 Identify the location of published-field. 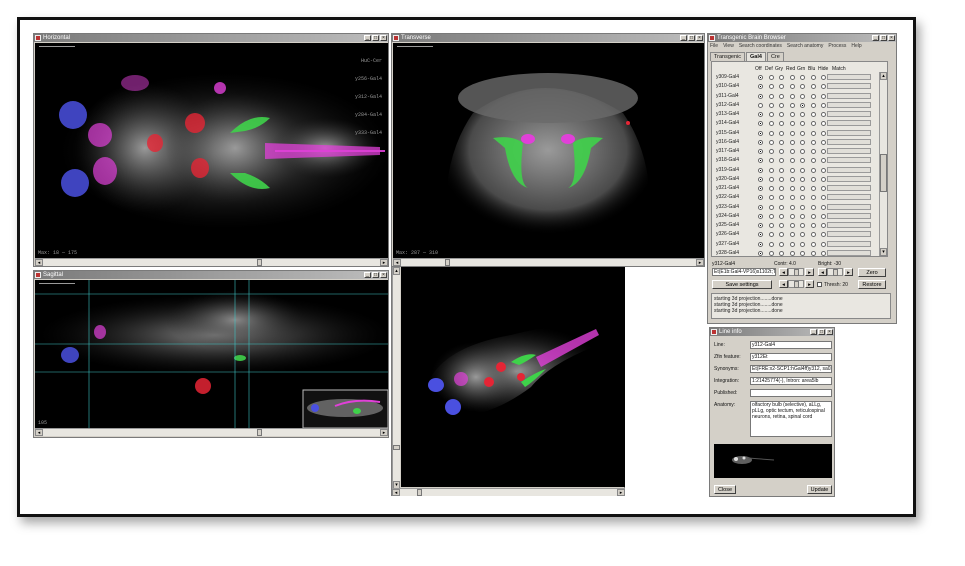
(791, 393).